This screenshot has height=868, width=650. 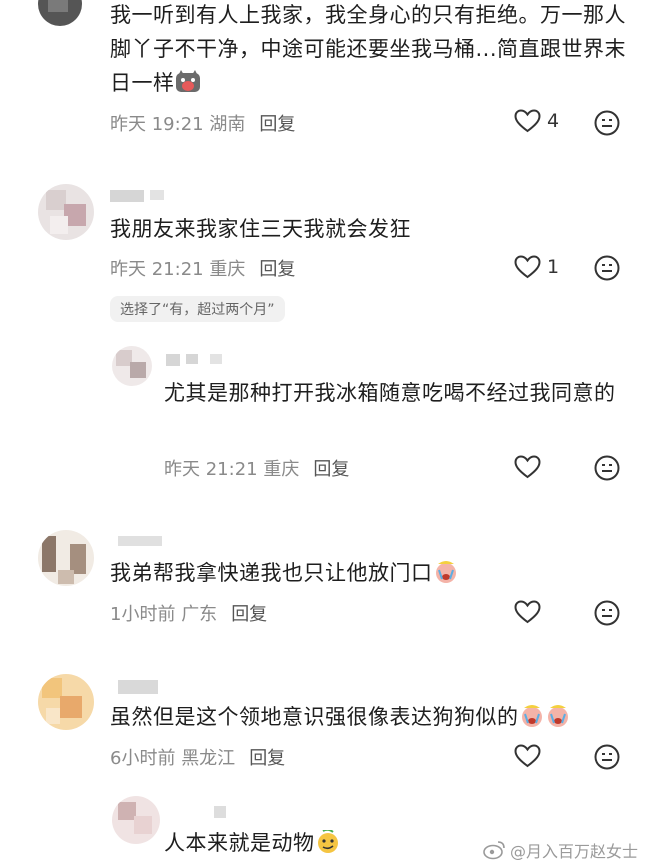 What do you see at coordinates (260, 229) in the screenshot?
I see `comment-text: 我朋友来我家住三天我就会发狂` at bounding box center [260, 229].